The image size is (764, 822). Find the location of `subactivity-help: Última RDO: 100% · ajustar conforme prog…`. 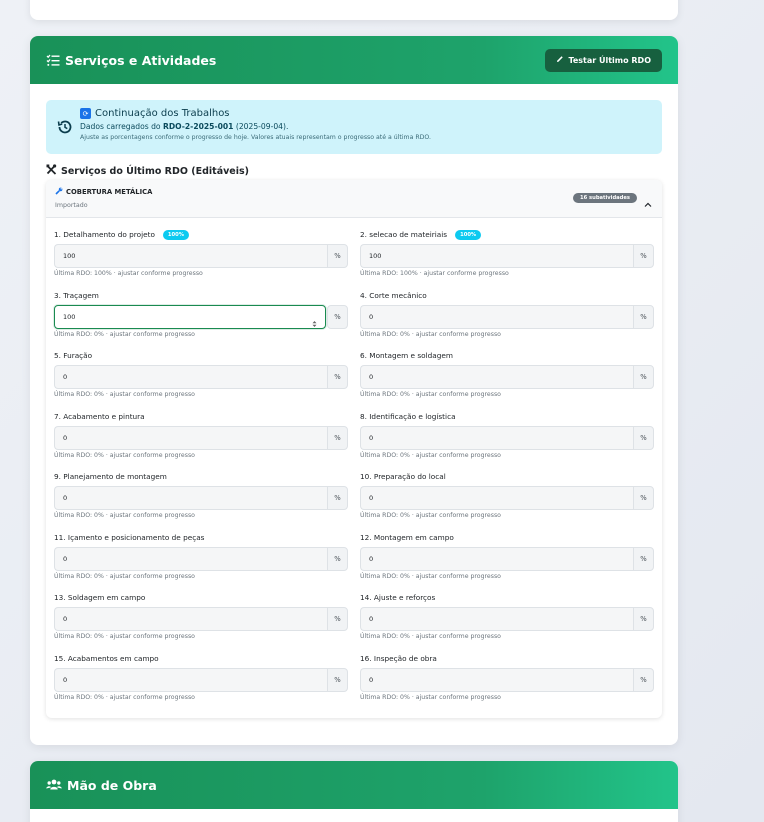

subactivity-help: Última RDO: 100% · ajustar conforme prog… is located at coordinates (128, 273).